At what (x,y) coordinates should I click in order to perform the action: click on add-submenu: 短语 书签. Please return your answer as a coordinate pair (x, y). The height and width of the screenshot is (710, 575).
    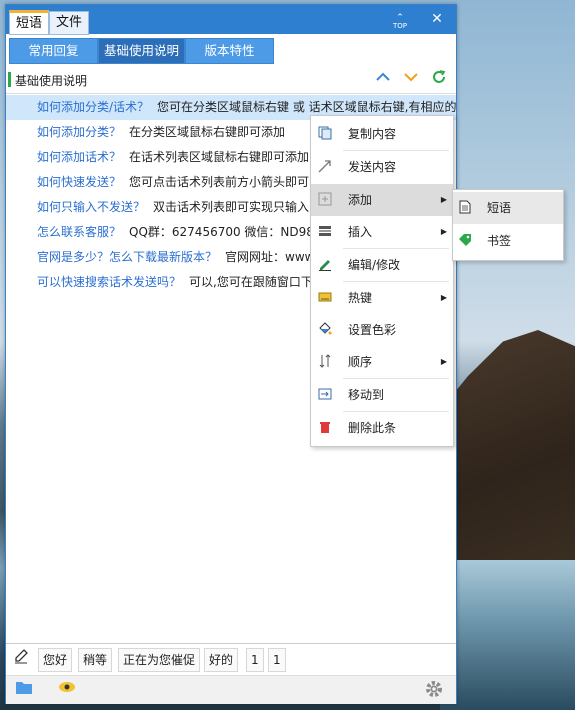
    Looking at the image, I should click on (508, 225).